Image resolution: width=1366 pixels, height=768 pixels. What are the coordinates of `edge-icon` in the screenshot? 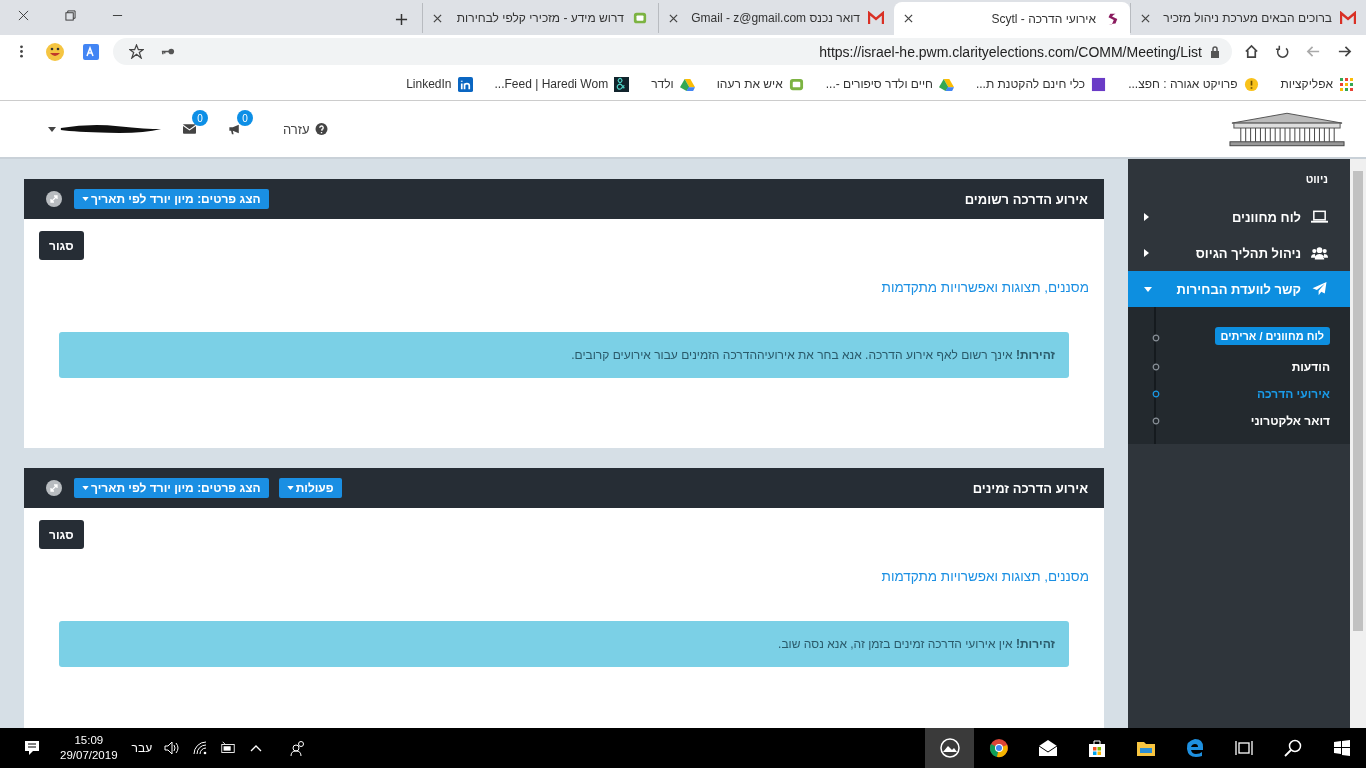 It's located at (1194, 748).